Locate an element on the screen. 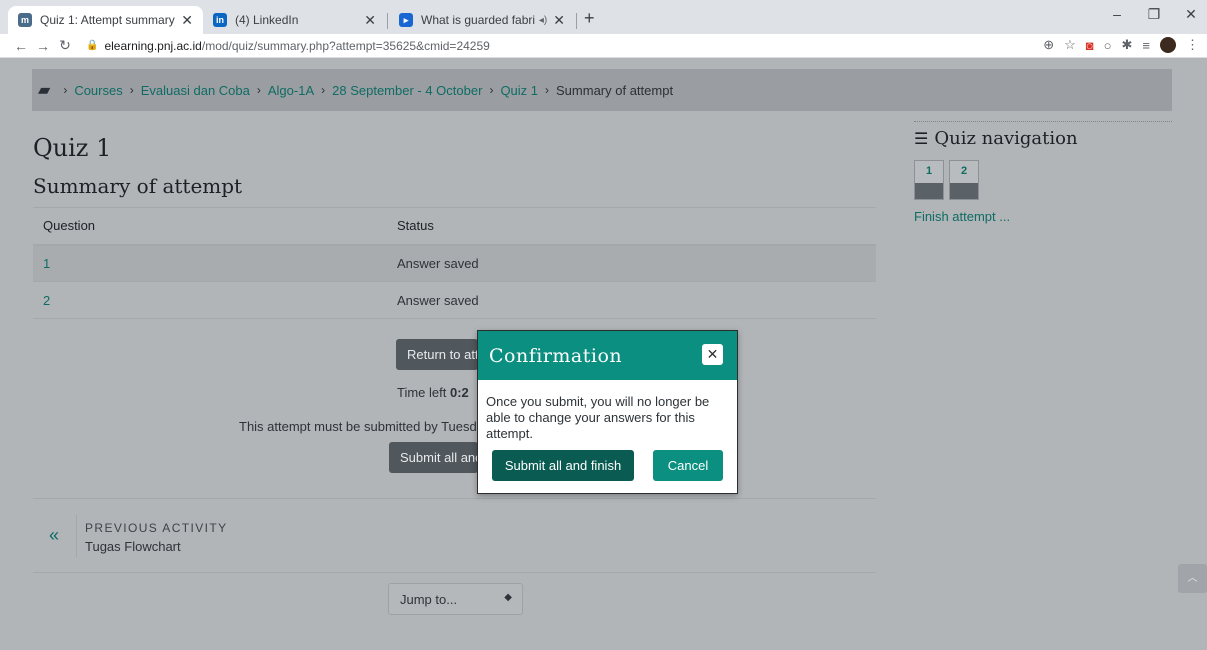 This screenshot has width=1207, height=650. window-close-icon: ✕ is located at coordinates (1191, 14).